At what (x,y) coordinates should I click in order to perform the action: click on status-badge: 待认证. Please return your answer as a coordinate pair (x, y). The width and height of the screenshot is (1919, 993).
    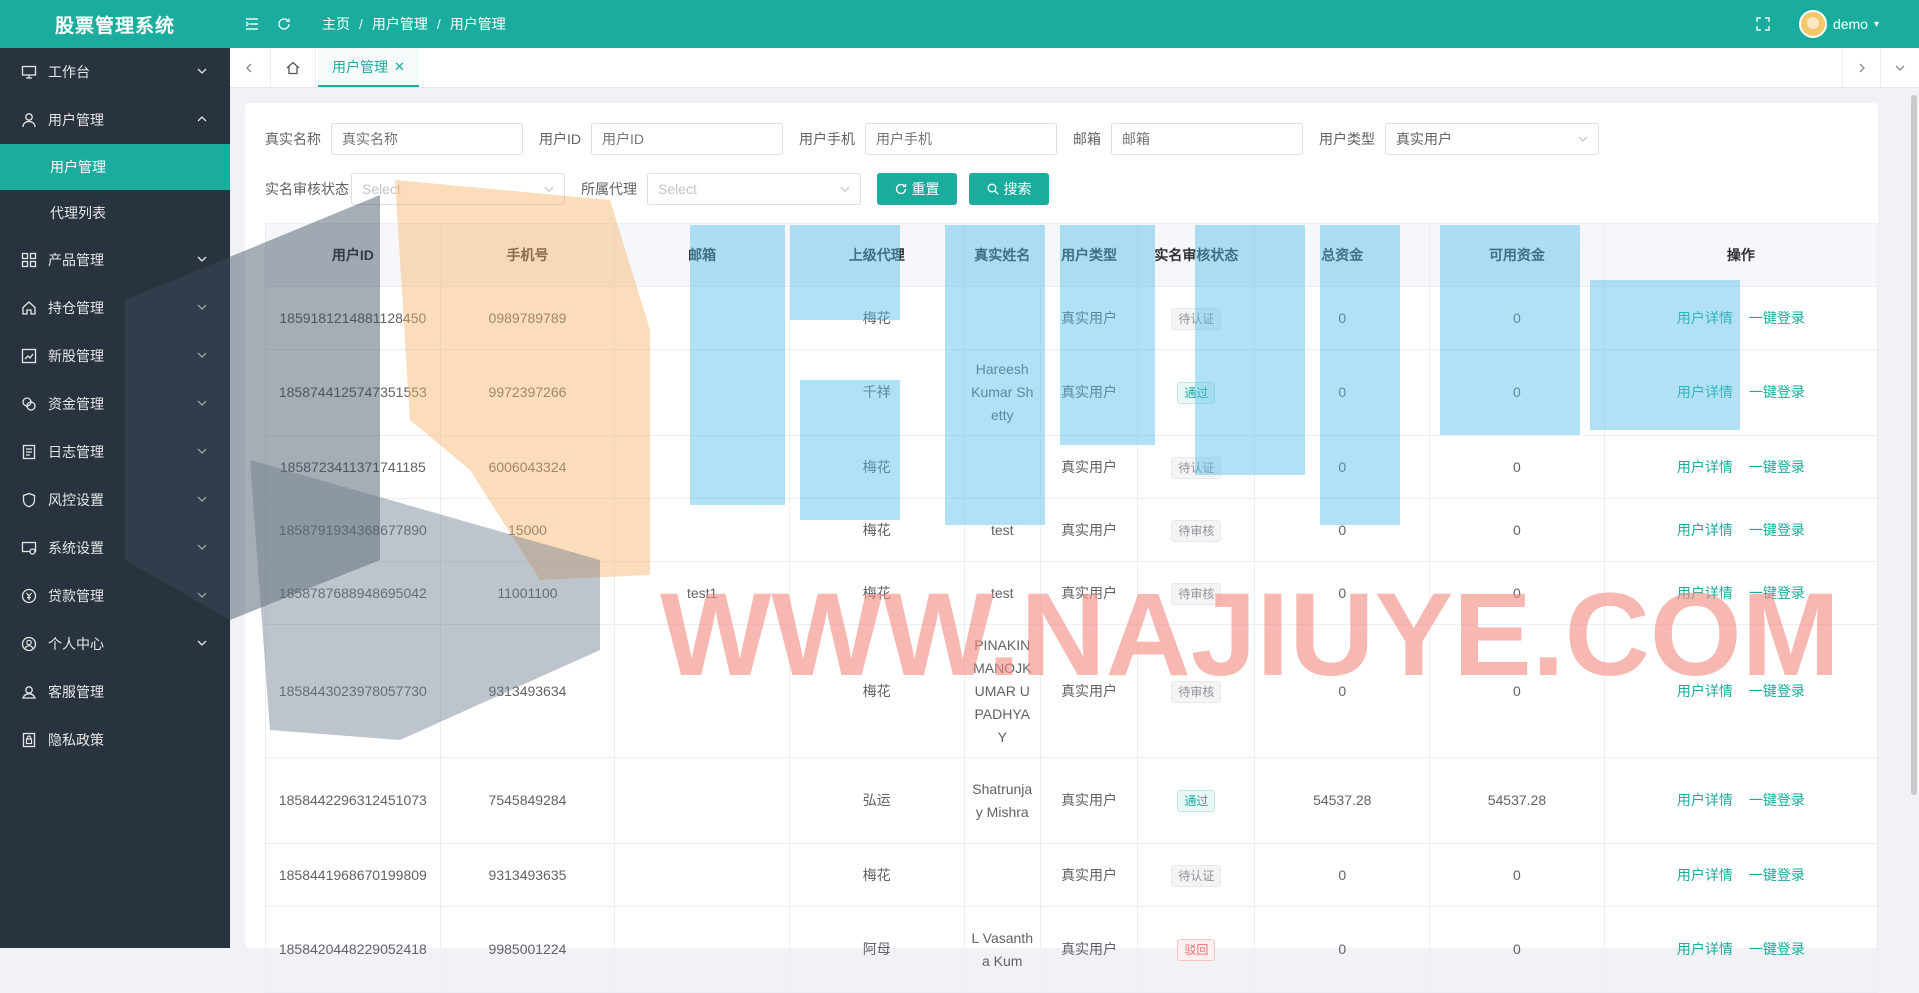
    Looking at the image, I should click on (1196, 318).